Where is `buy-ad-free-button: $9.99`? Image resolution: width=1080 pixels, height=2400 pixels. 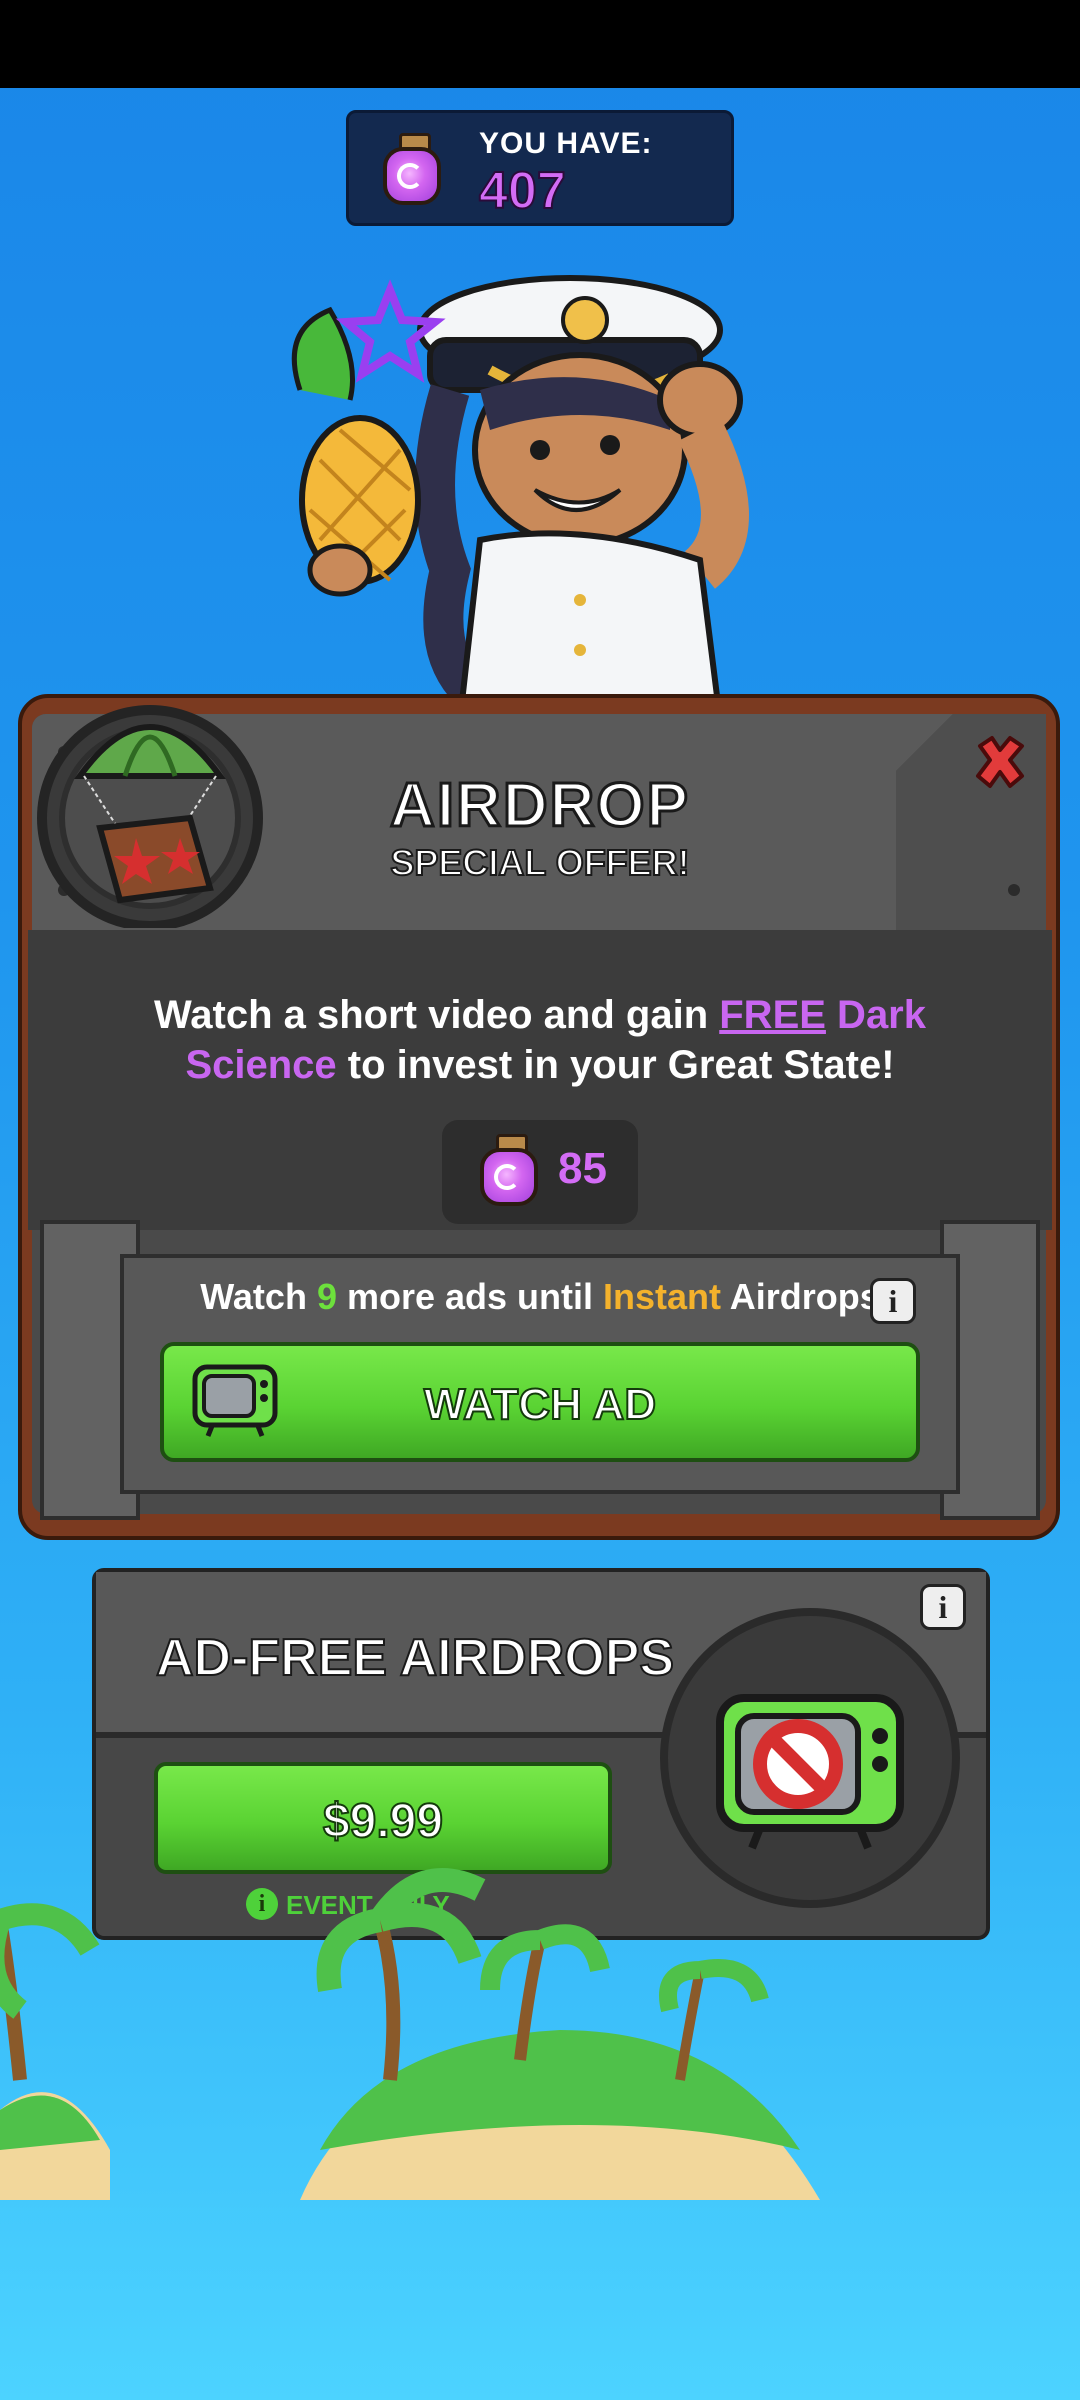
buy-ad-free-button: $9.99 is located at coordinates (383, 1818).